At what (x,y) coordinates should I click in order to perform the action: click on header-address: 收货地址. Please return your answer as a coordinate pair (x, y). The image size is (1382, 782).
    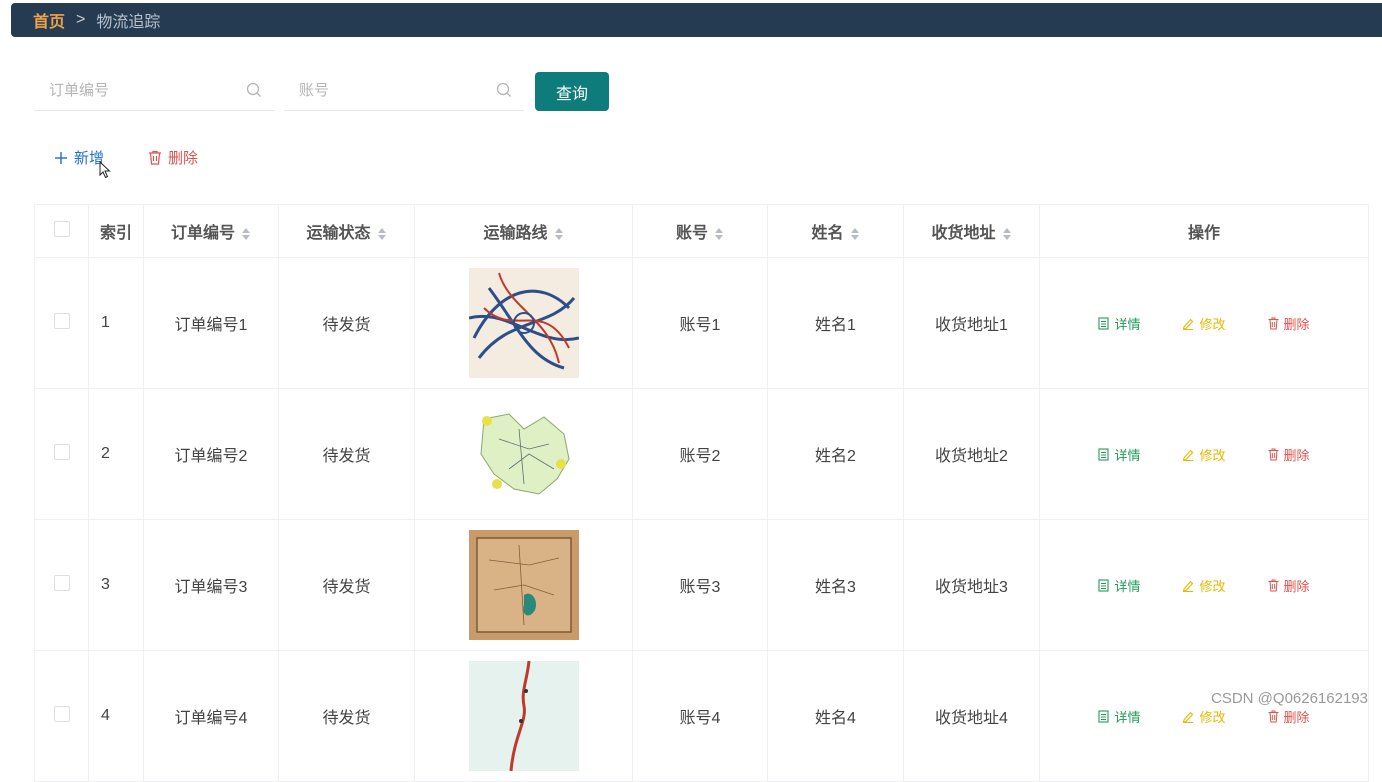
    Looking at the image, I should click on (971, 231).